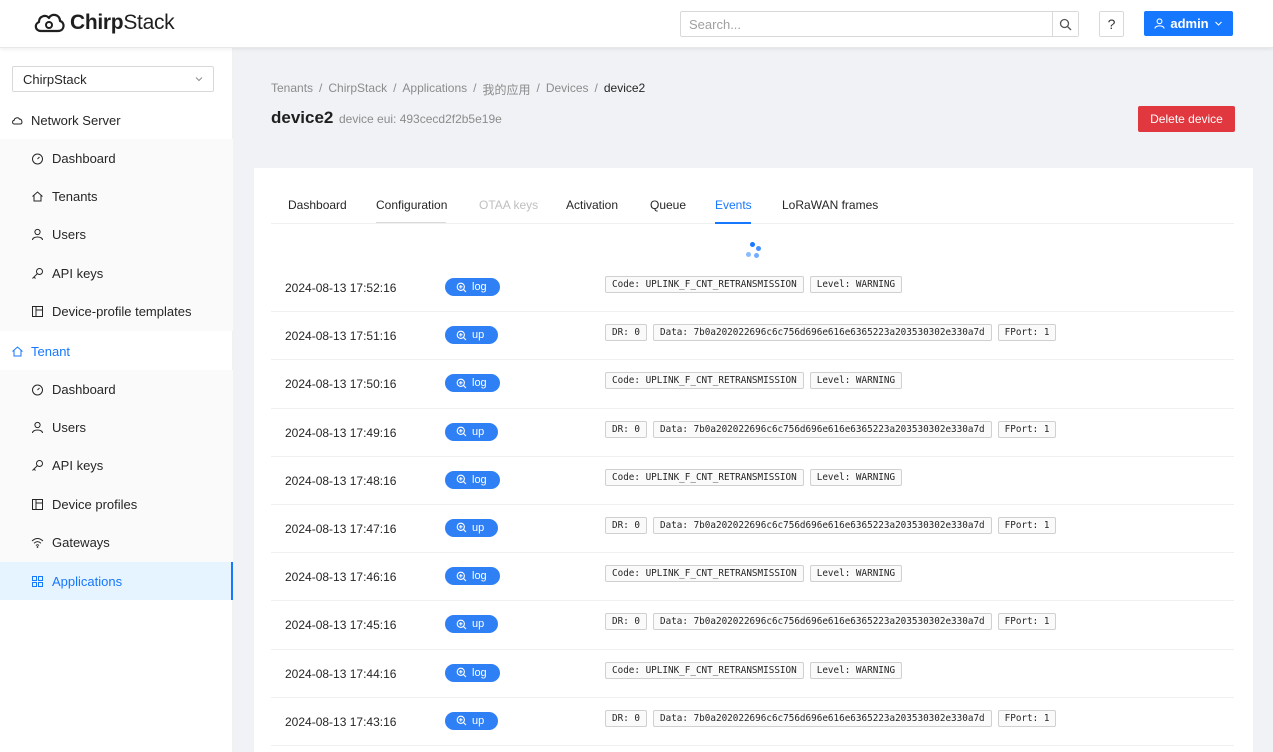 The height and width of the screenshot is (752, 1273). What do you see at coordinates (636, 24) in the screenshot?
I see `top-header: ChirpStack ? admin` at bounding box center [636, 24].